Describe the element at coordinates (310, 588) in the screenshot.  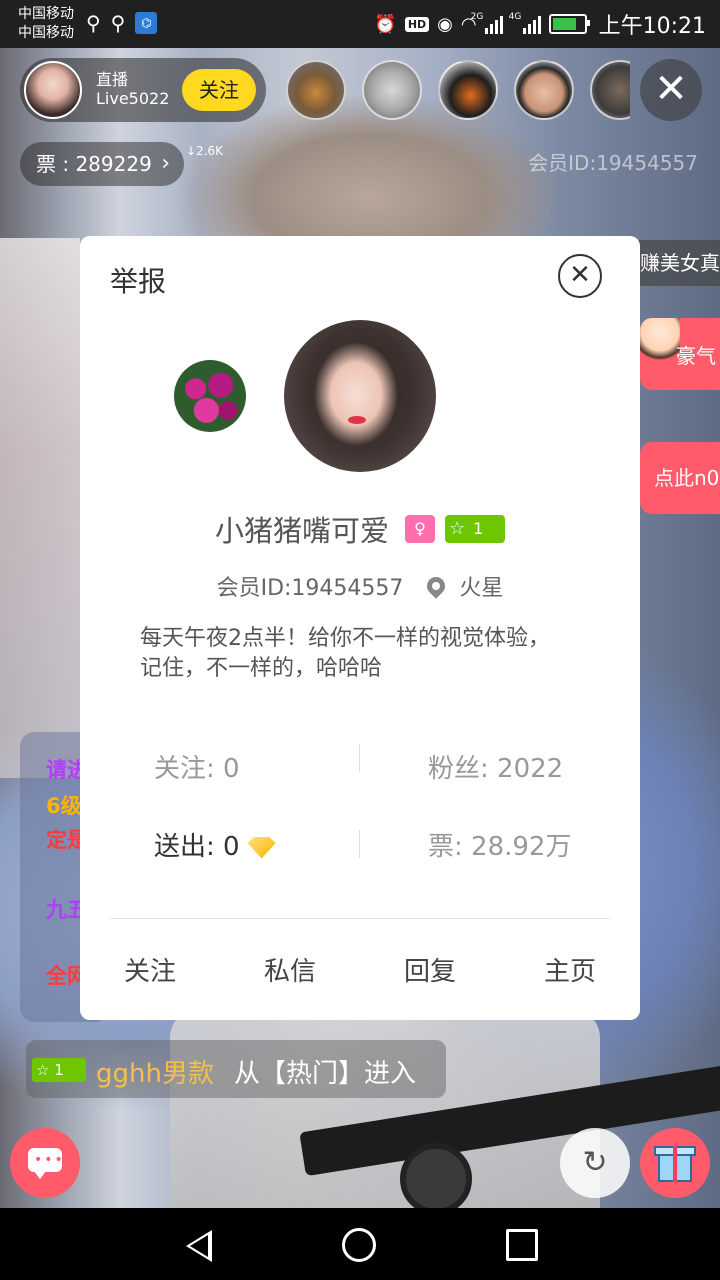
I see `user-member-id: 会员ID:19454557` at that location.